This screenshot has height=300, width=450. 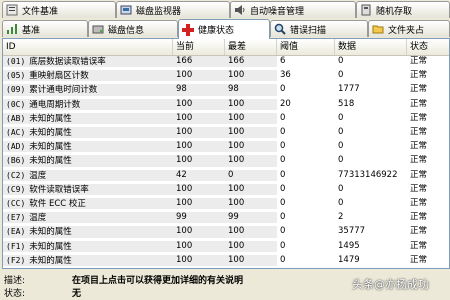 I want to click on table-row: (AC) 未知的属性 100 100 0 0 正常, so click(x=226, y=133).